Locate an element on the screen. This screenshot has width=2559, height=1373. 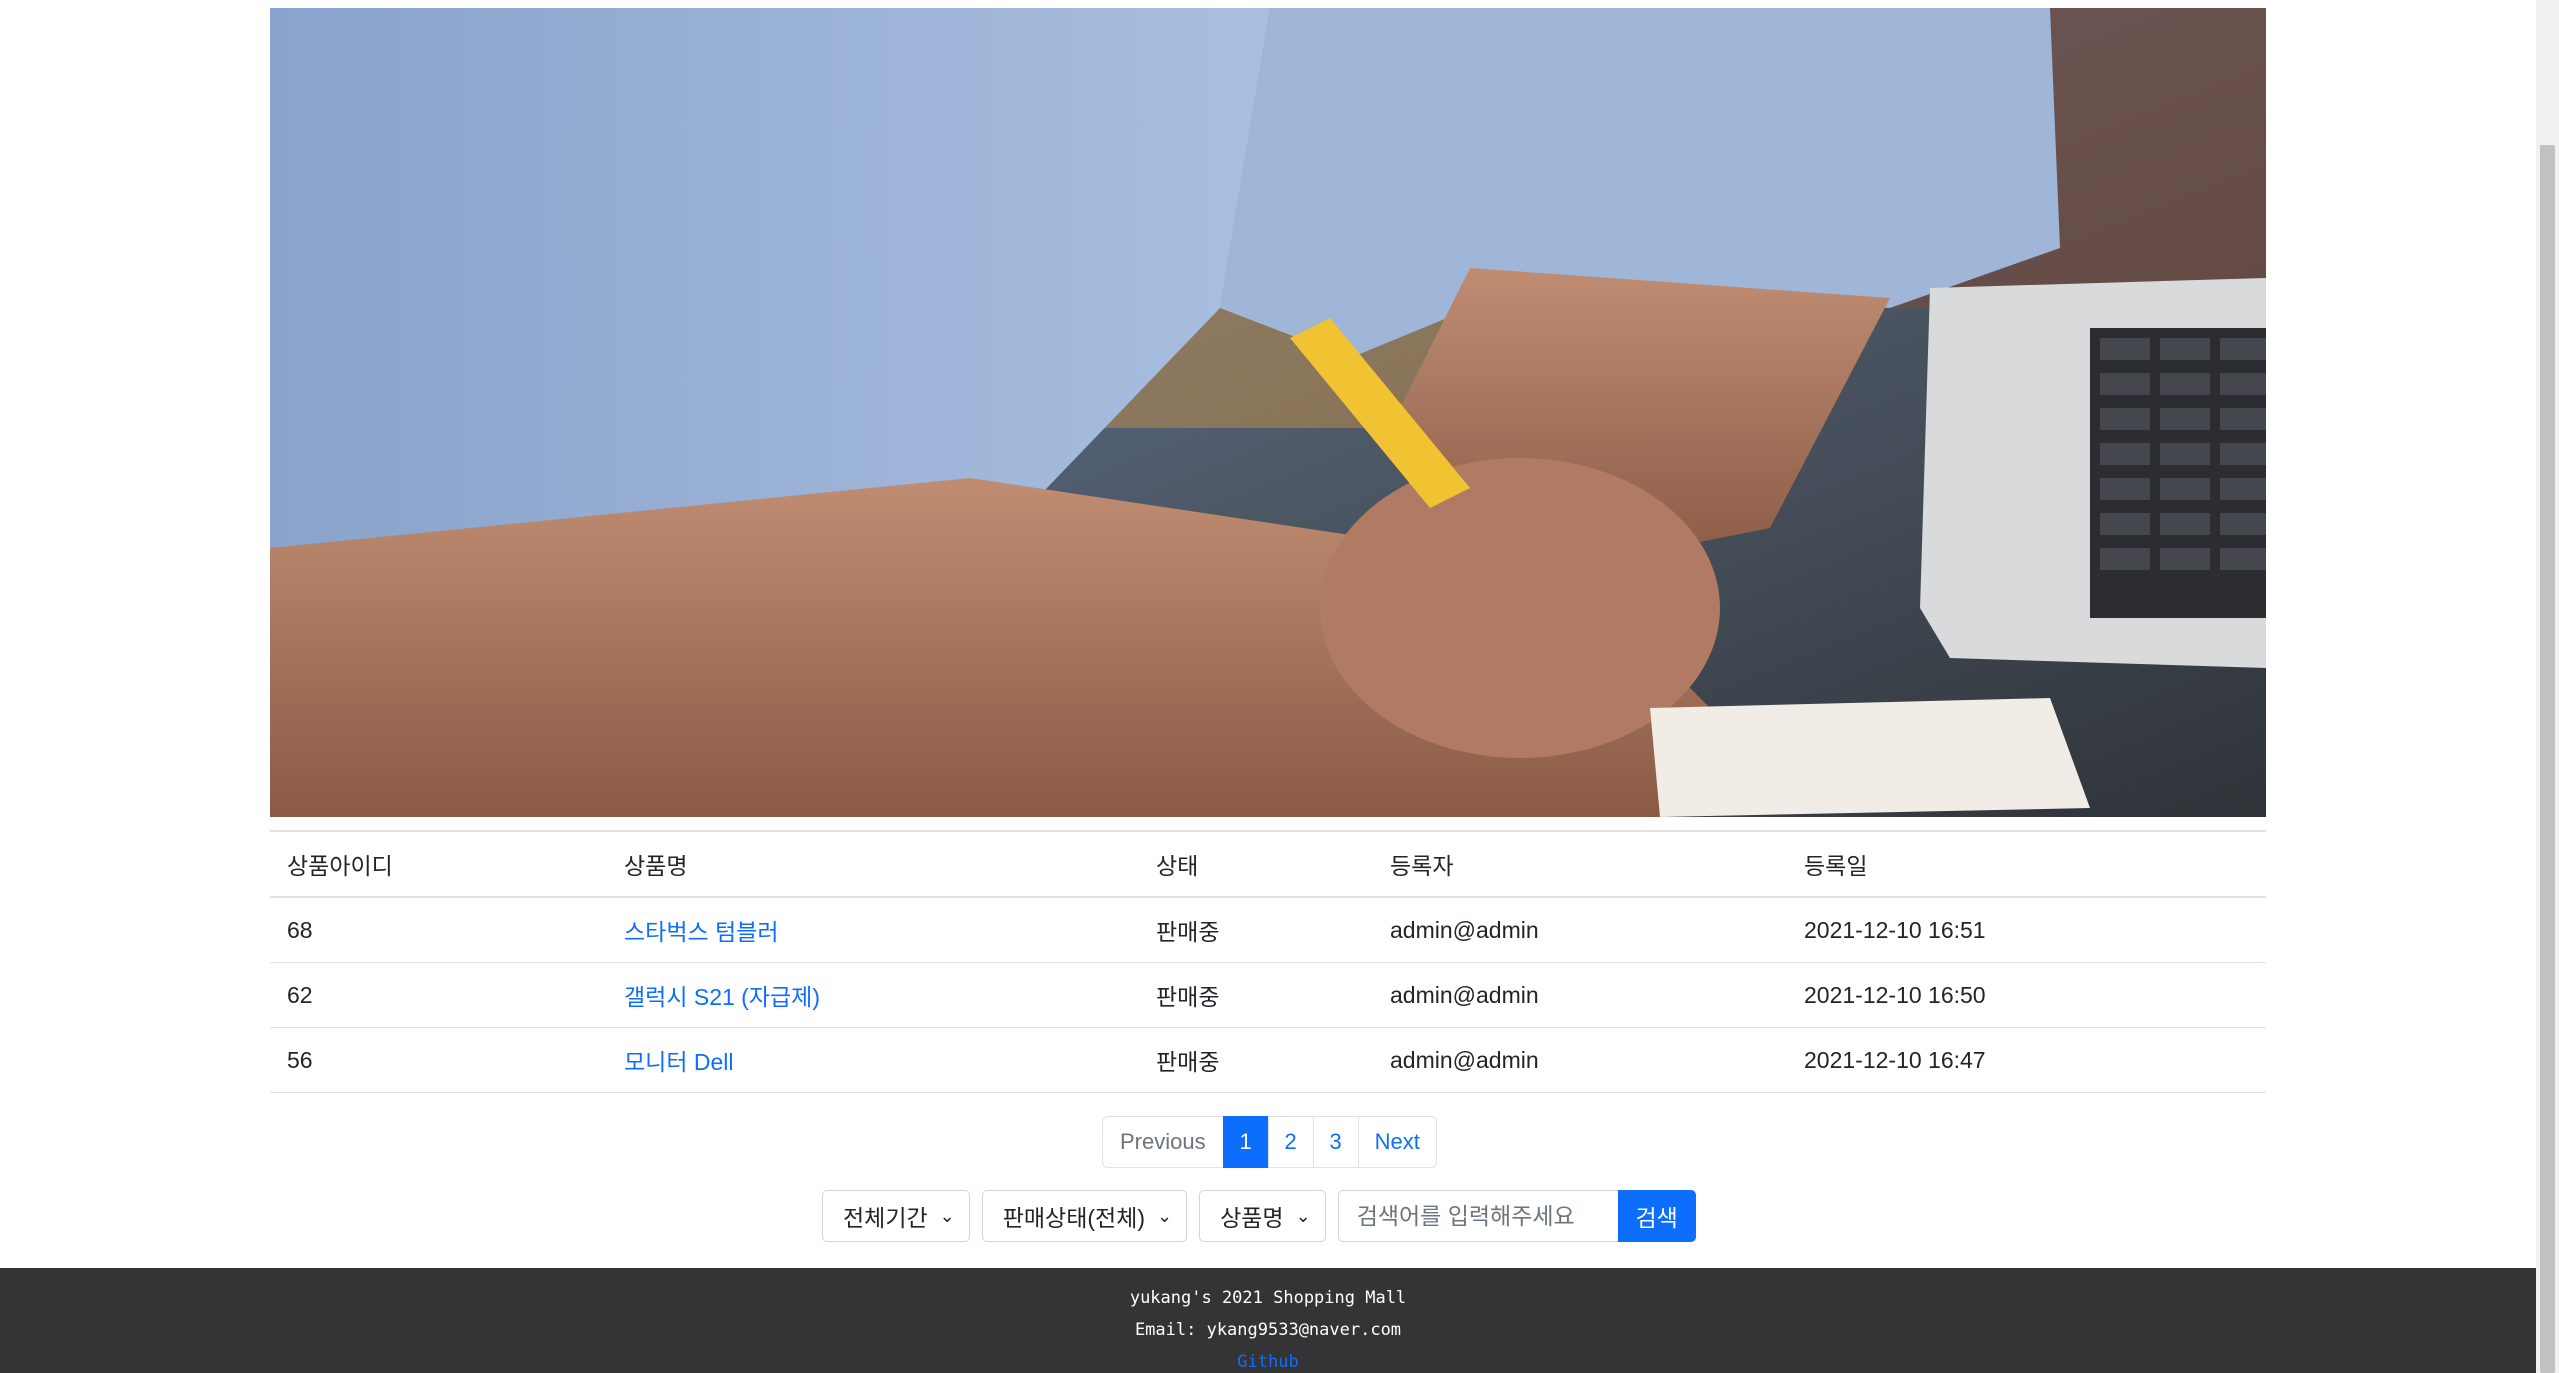
header-author: 등록자 is located at coordinates (1422, 866).